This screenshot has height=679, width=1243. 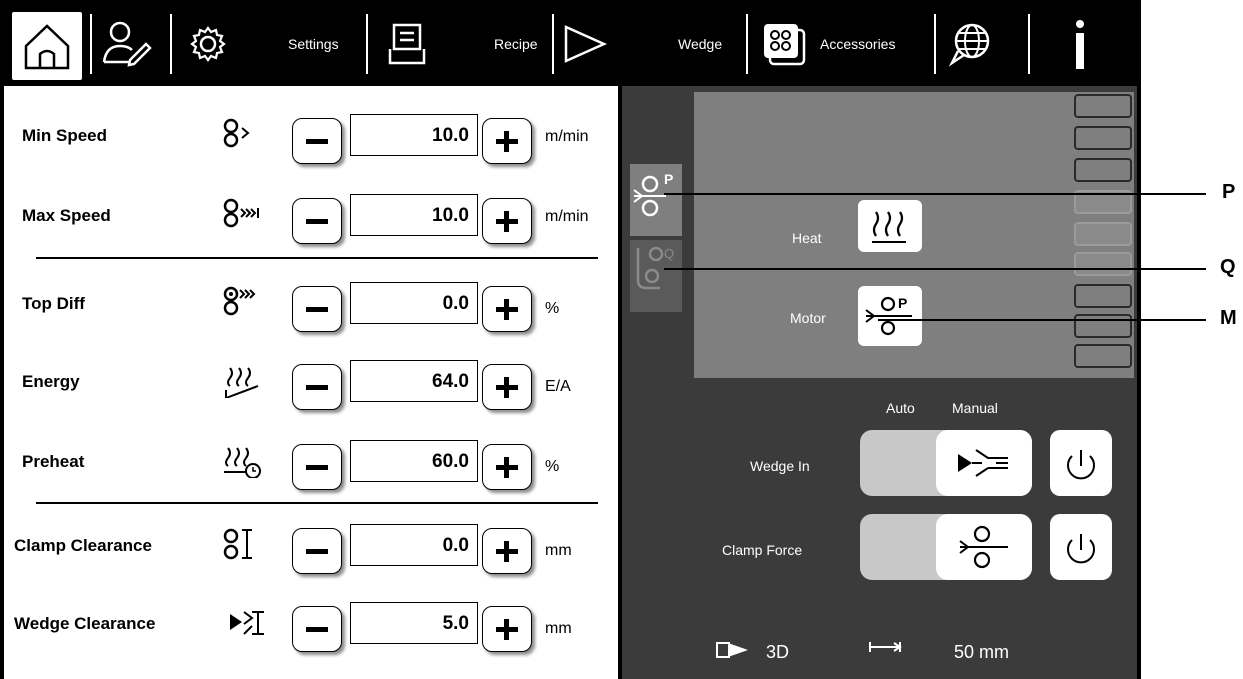 I want to click on wedge-in-toggle, so click(x=946, y=463).